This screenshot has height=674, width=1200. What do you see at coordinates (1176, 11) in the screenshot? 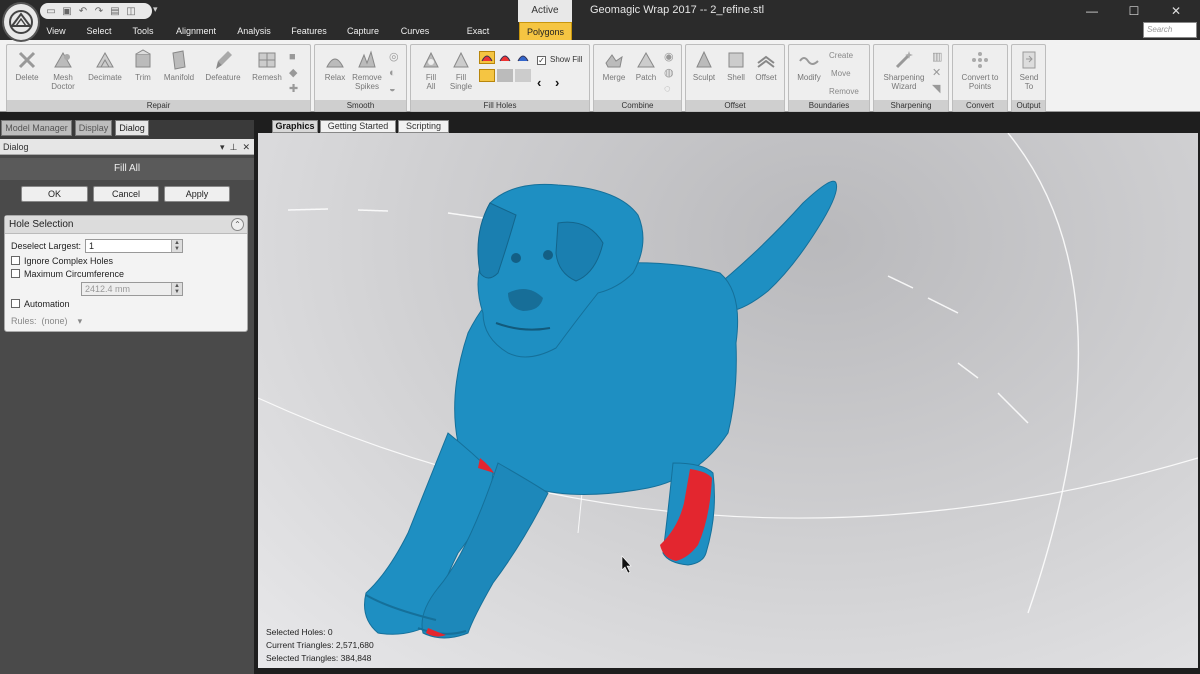
I see `close-button: ✕` at bounding box center [1176, 11].